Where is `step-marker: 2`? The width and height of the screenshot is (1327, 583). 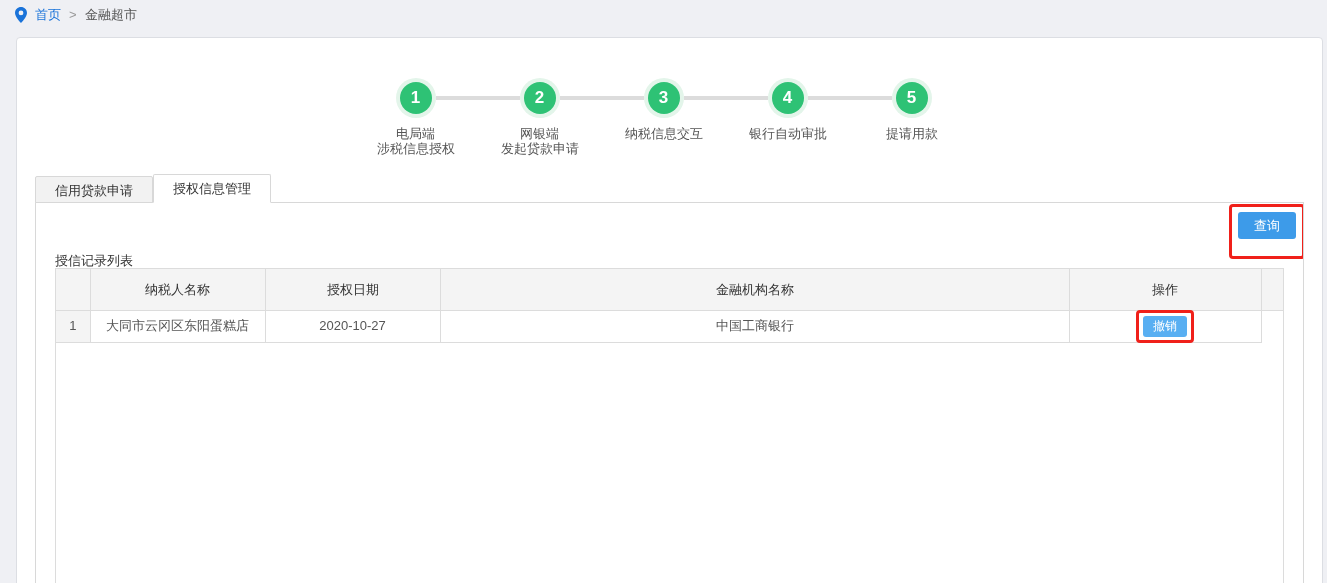 step-marker: 2 is located at coordinates (539, 98).